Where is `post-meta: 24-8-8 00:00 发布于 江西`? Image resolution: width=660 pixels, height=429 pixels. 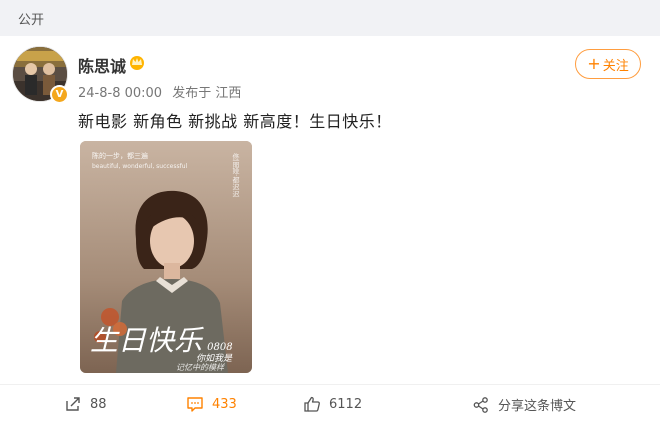
post-meta: 24-8-8 00:00 发布于 江西 is located at coordinates (162, 91).